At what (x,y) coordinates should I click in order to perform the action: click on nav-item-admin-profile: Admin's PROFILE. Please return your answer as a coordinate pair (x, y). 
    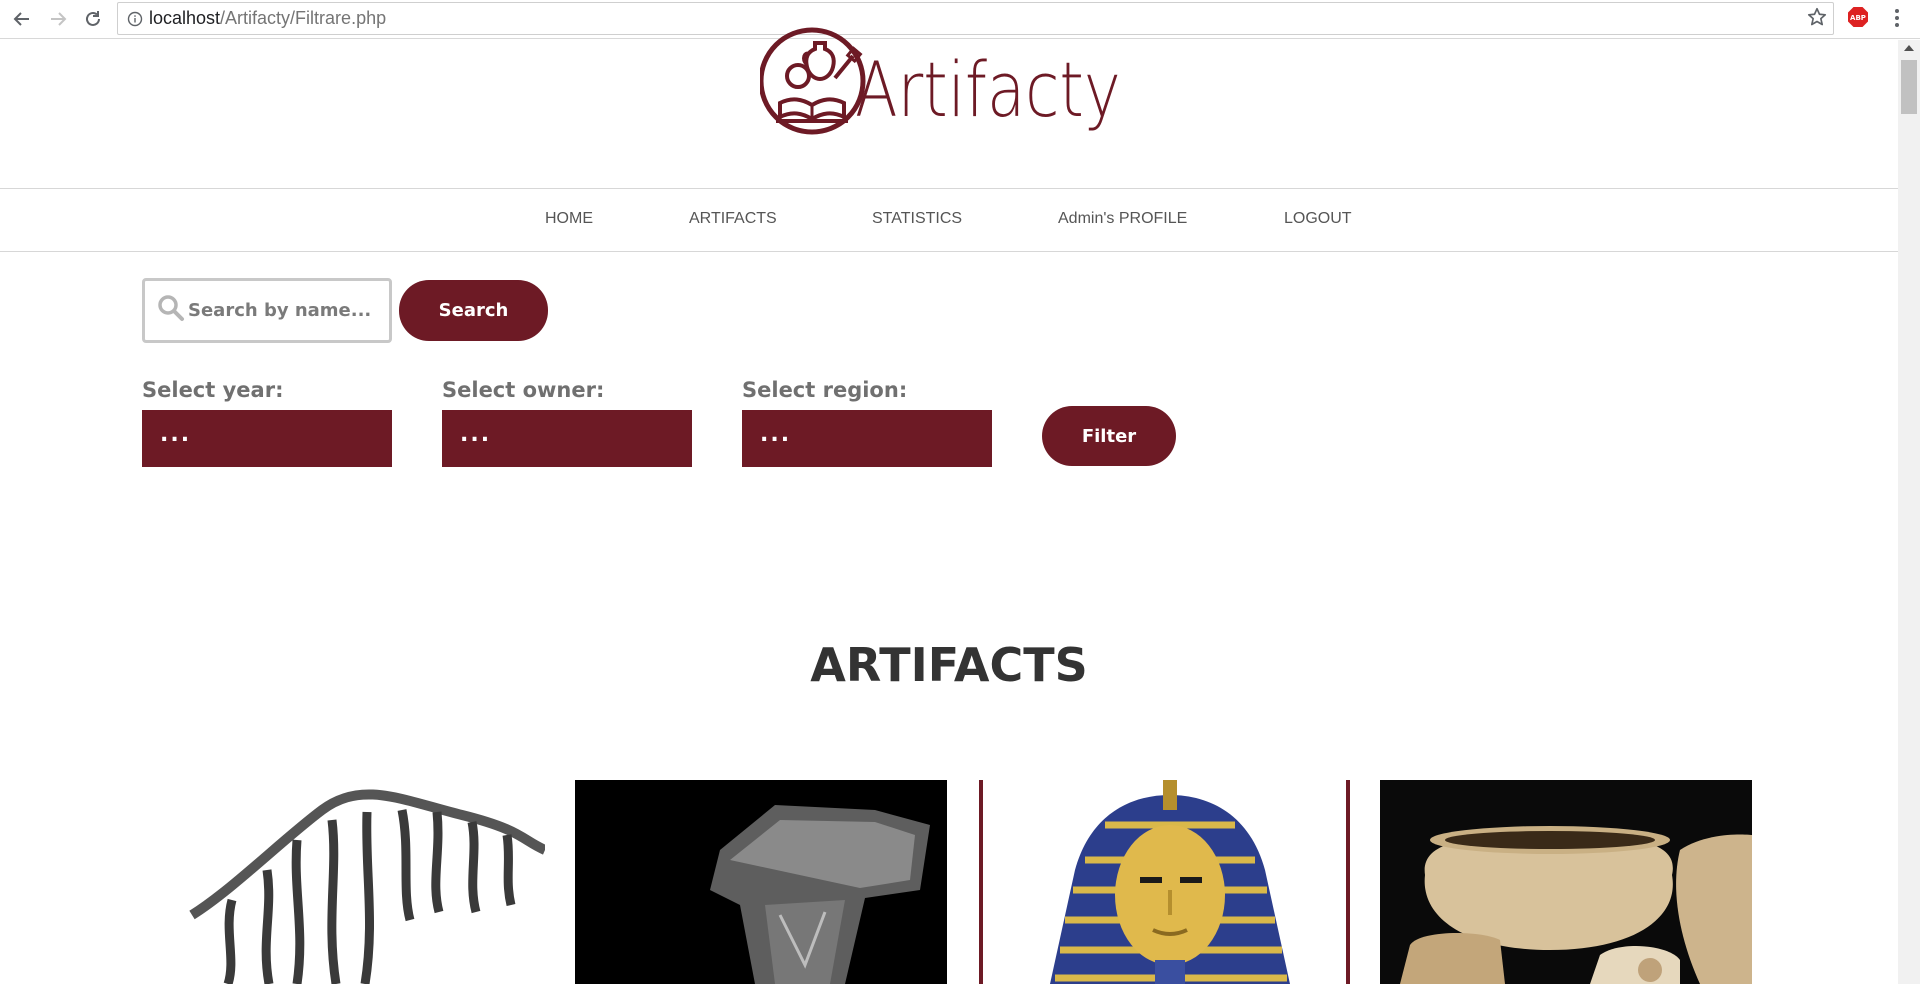
    Looking at the image, I should click on (1122, 219).